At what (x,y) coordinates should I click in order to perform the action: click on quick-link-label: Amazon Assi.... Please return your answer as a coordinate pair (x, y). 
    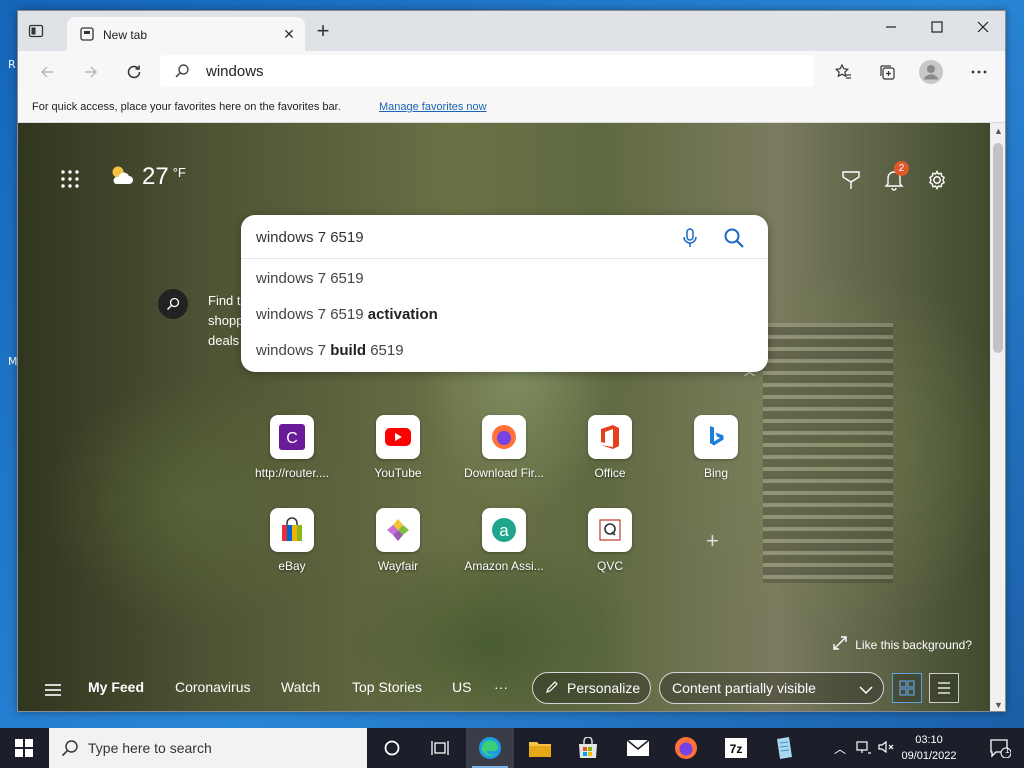
    Looking at the image, I should click on (504, 566).